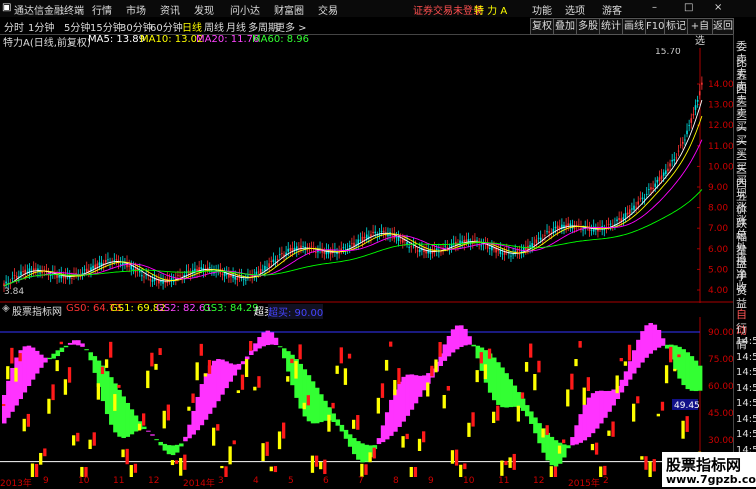 Image resolution: width=756 pixels, height=489 pixels. What do you see at coordinates (41, 26) in the screenshot?
I see `period-1min: 1分钟` at bounding box center [41, 26].